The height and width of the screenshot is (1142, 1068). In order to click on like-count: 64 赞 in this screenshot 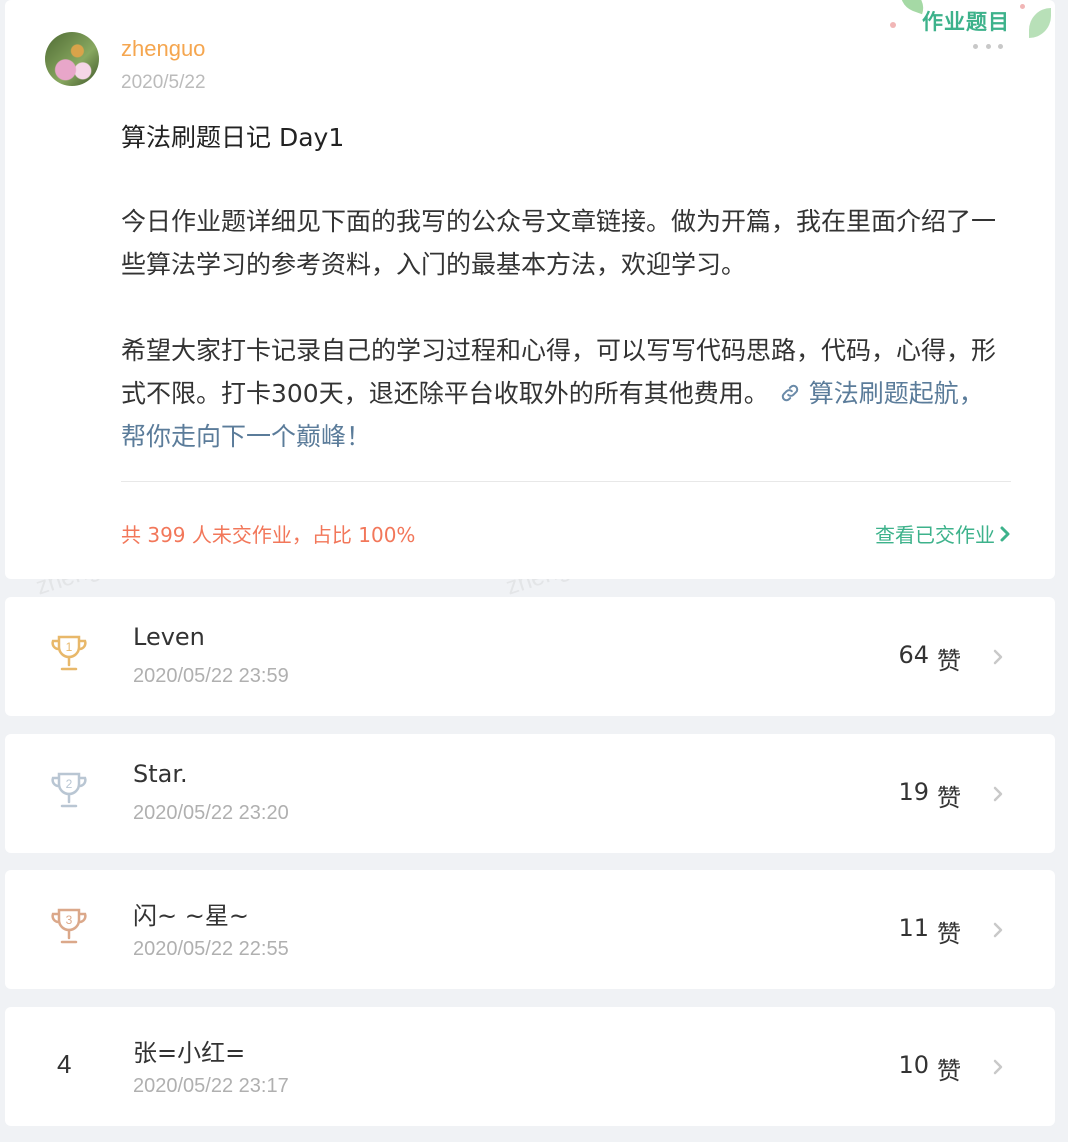, I will do `click(929, 658)`.